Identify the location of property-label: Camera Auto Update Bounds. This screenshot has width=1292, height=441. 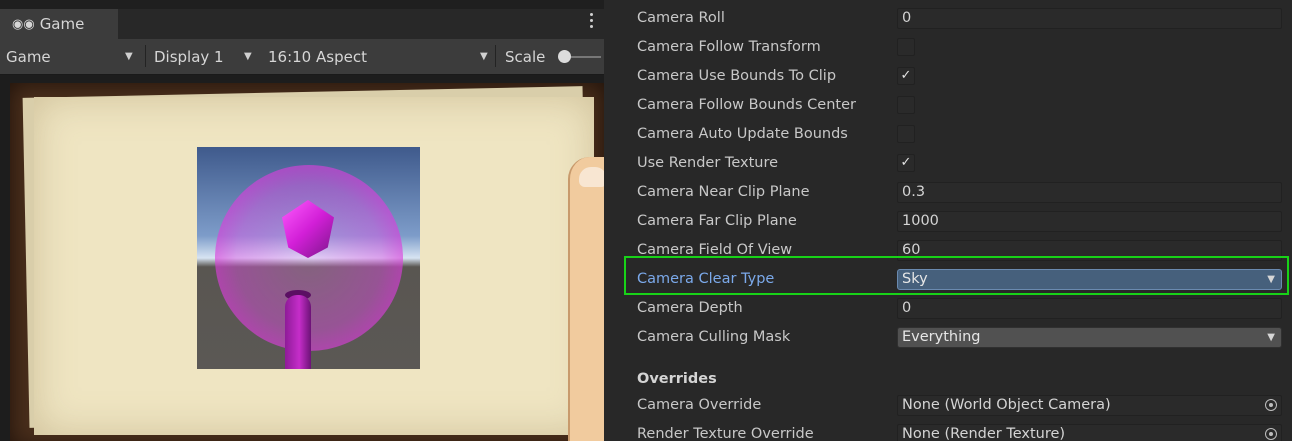
(742, 134).